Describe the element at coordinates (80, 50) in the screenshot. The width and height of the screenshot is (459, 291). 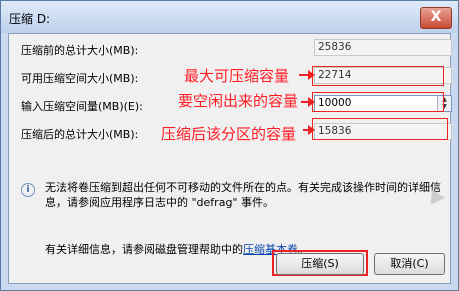
I see `size-before-label: 压缩前的总计大小(MB):` at that location.